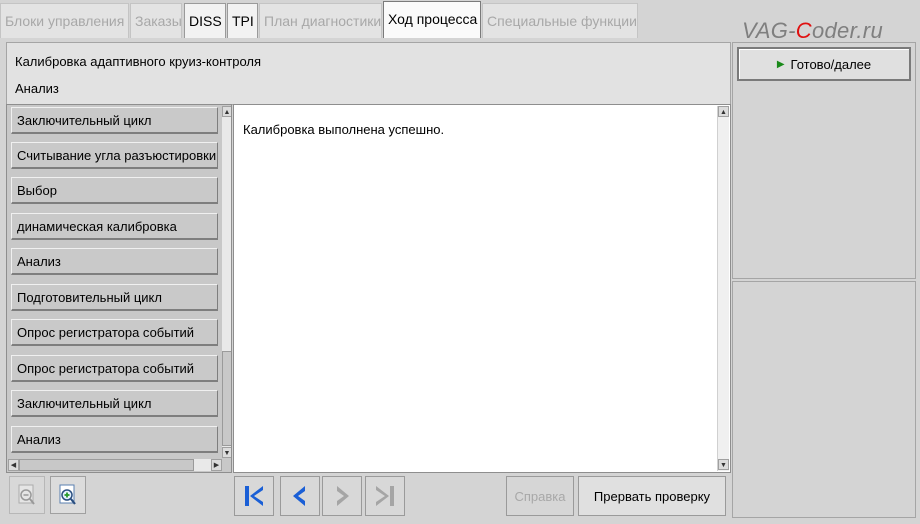 This screenshot has height=524, width=920. Describe the element at coordinates (847, 30) in the screenshot. I see `watermark-suffix: oder.ru` at that location.